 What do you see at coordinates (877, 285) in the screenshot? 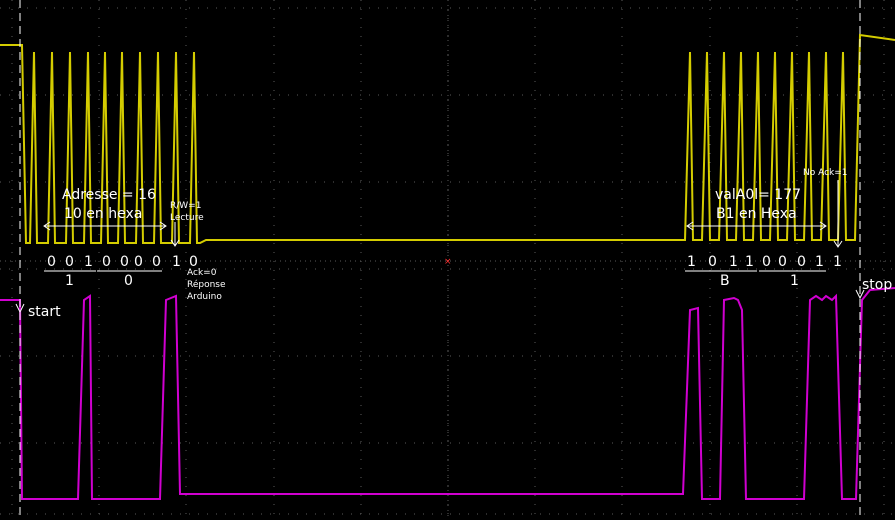
I see `stop-label: stop` at bounding box center [877, 285].